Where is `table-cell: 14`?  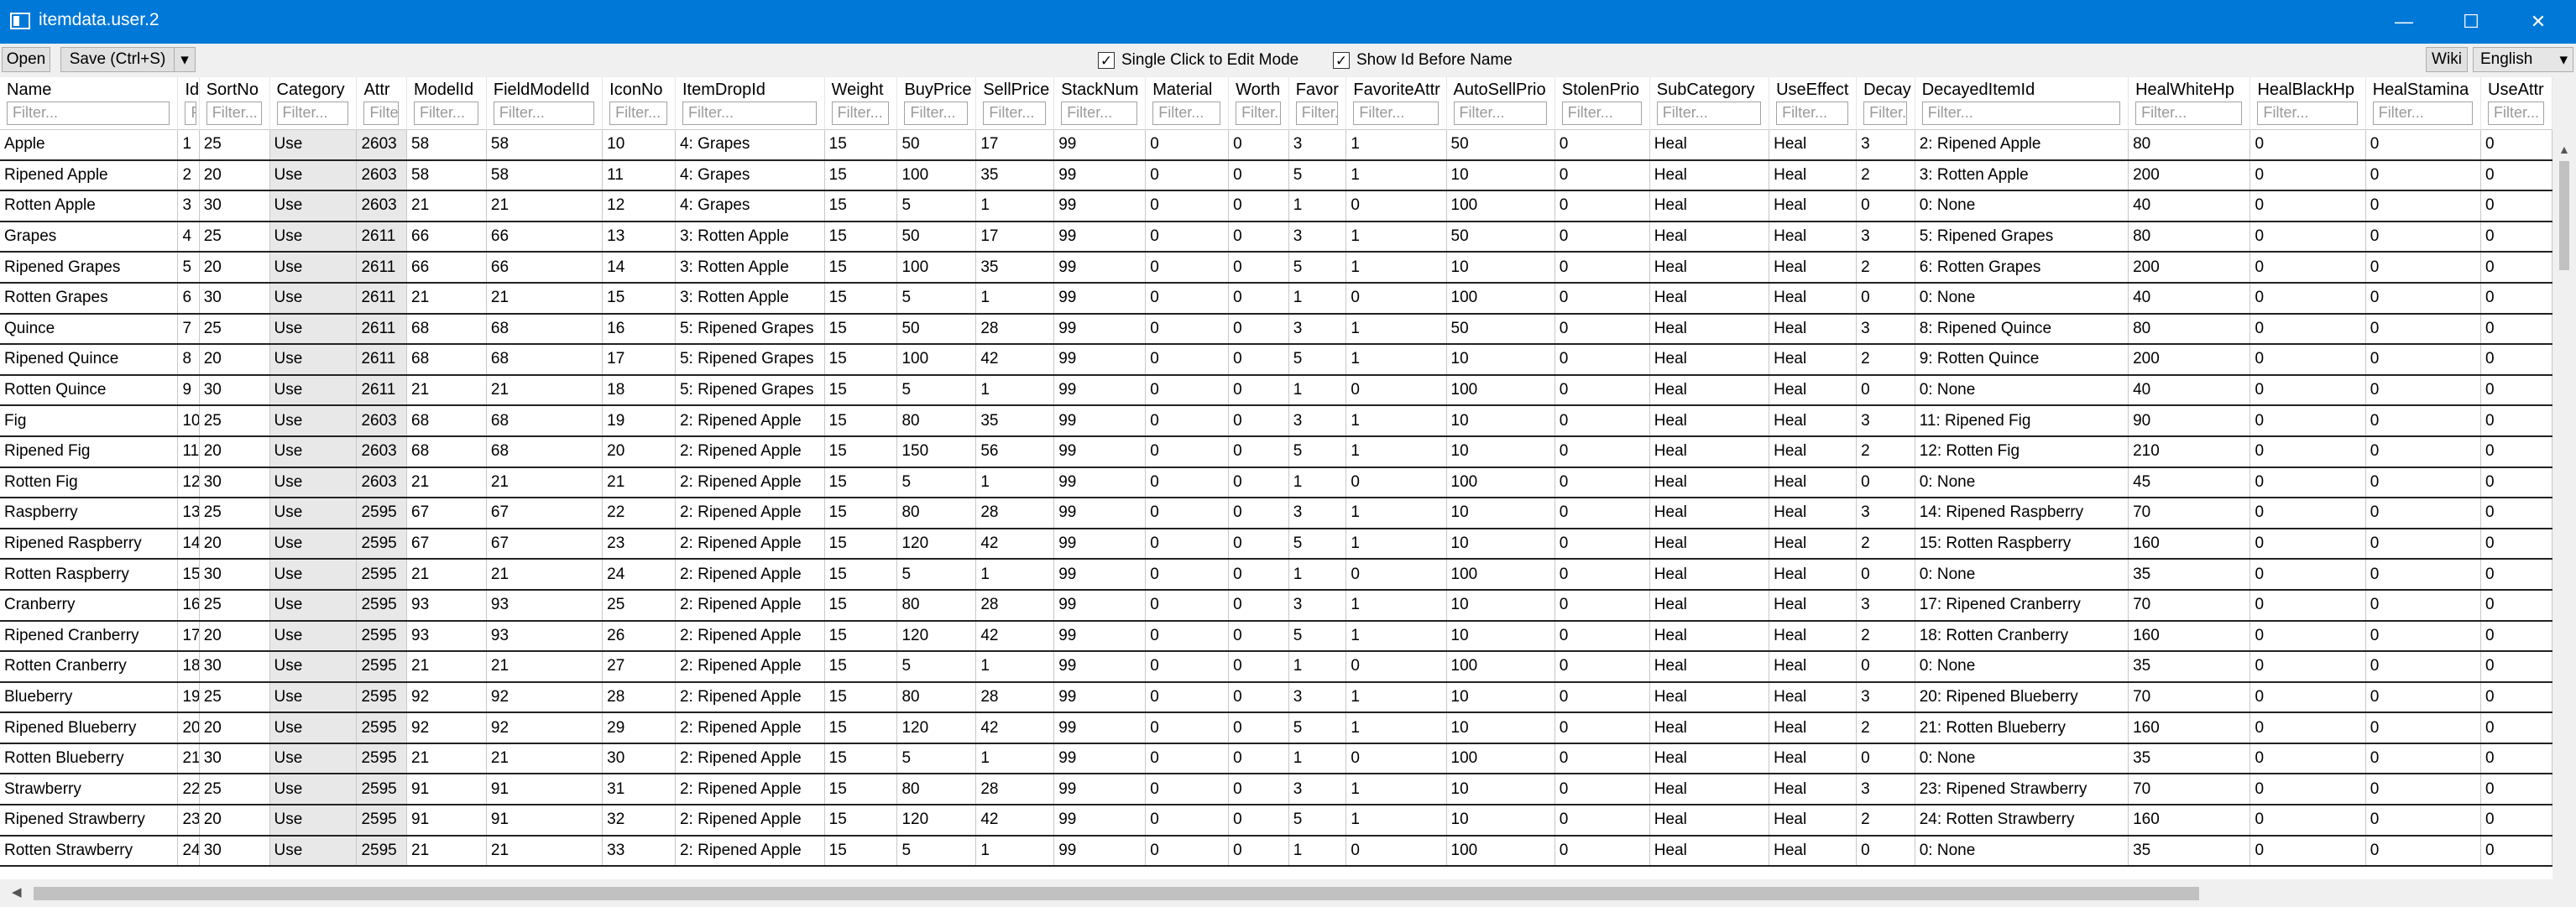
table-cell: 14 is located at coordinates (639, 268).